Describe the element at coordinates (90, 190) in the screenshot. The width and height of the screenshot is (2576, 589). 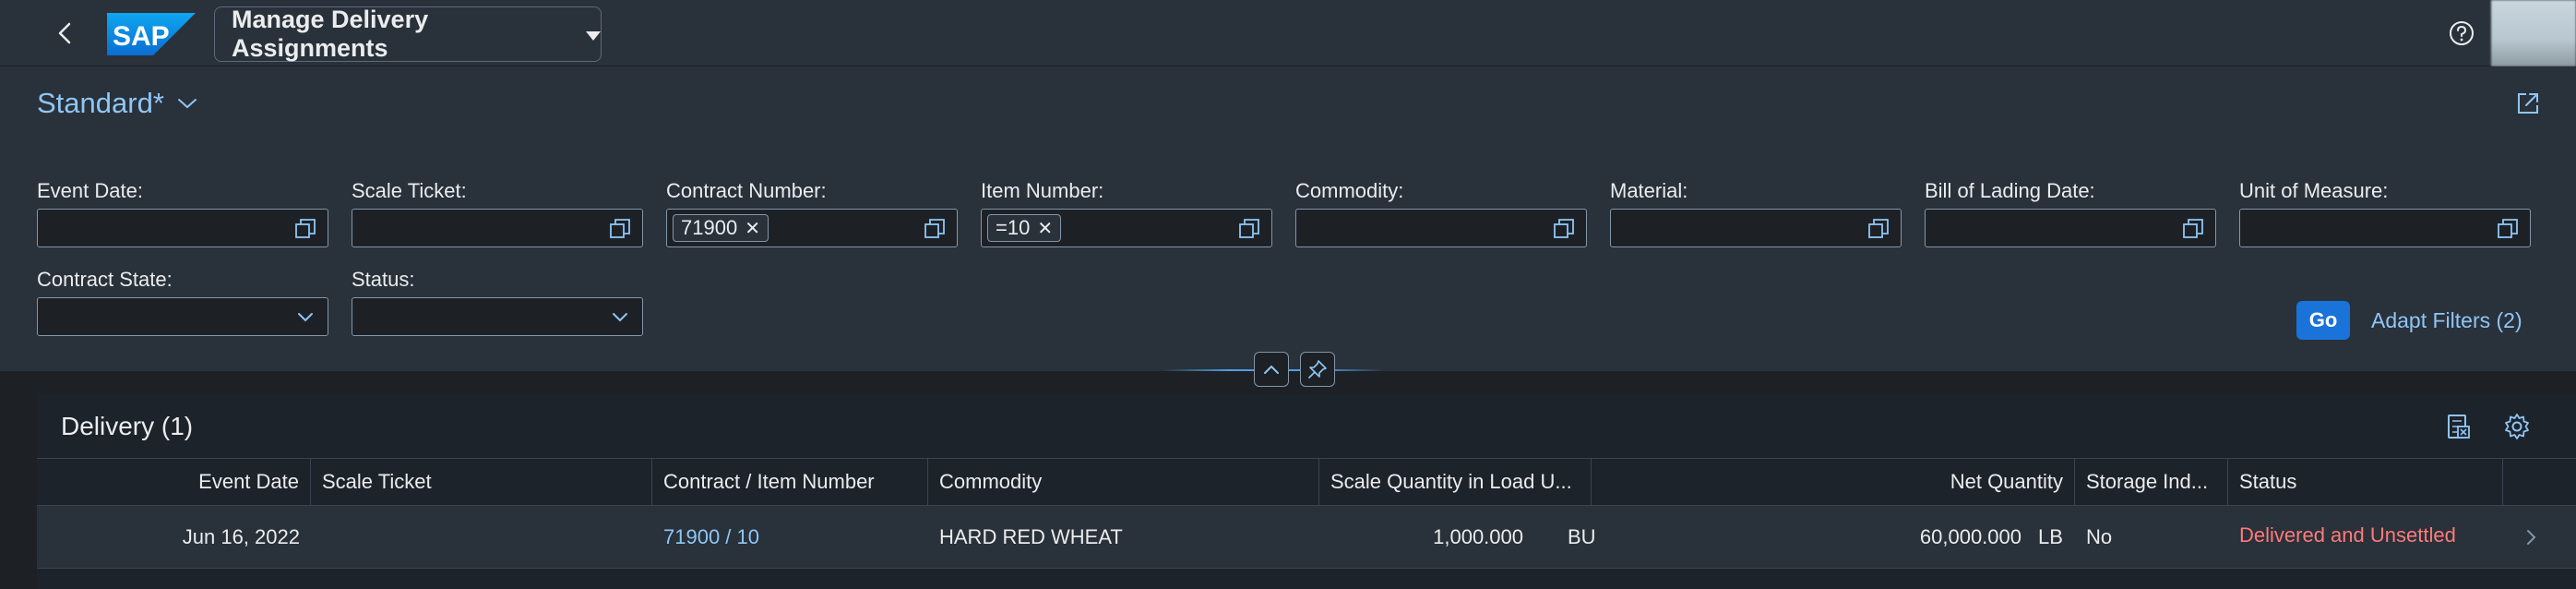
I see `field-label: Event Date:` at that location.